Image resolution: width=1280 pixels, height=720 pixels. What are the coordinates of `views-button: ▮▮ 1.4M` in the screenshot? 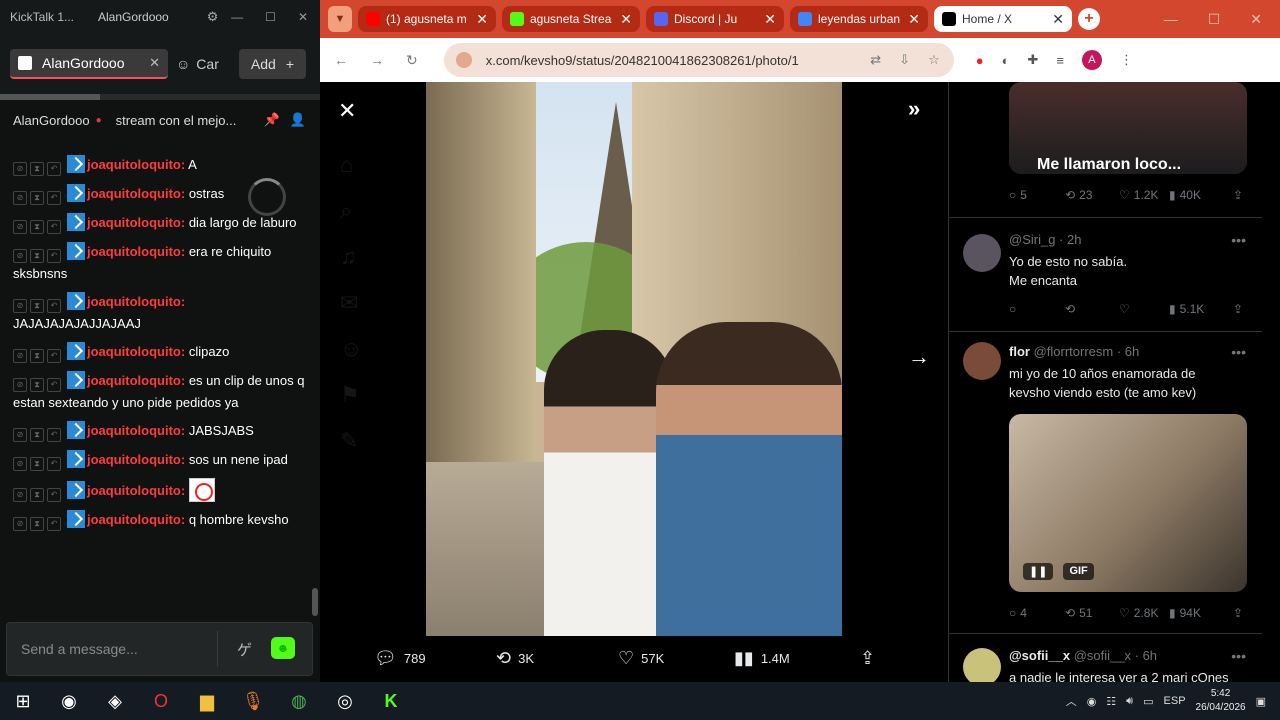 It's located at (797, 658).